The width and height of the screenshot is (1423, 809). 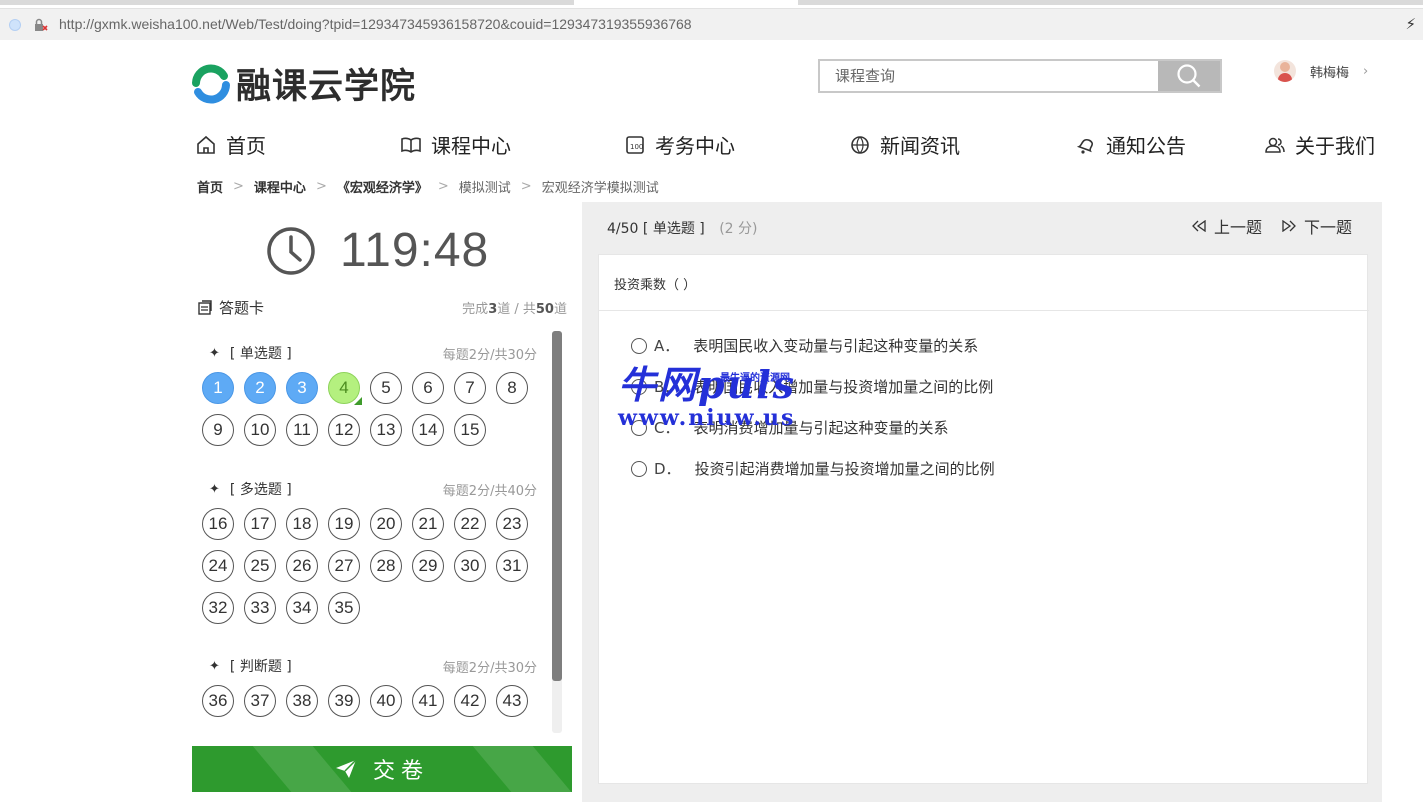 I want to click on question-number-38: 38, so click(x=302, y=701).